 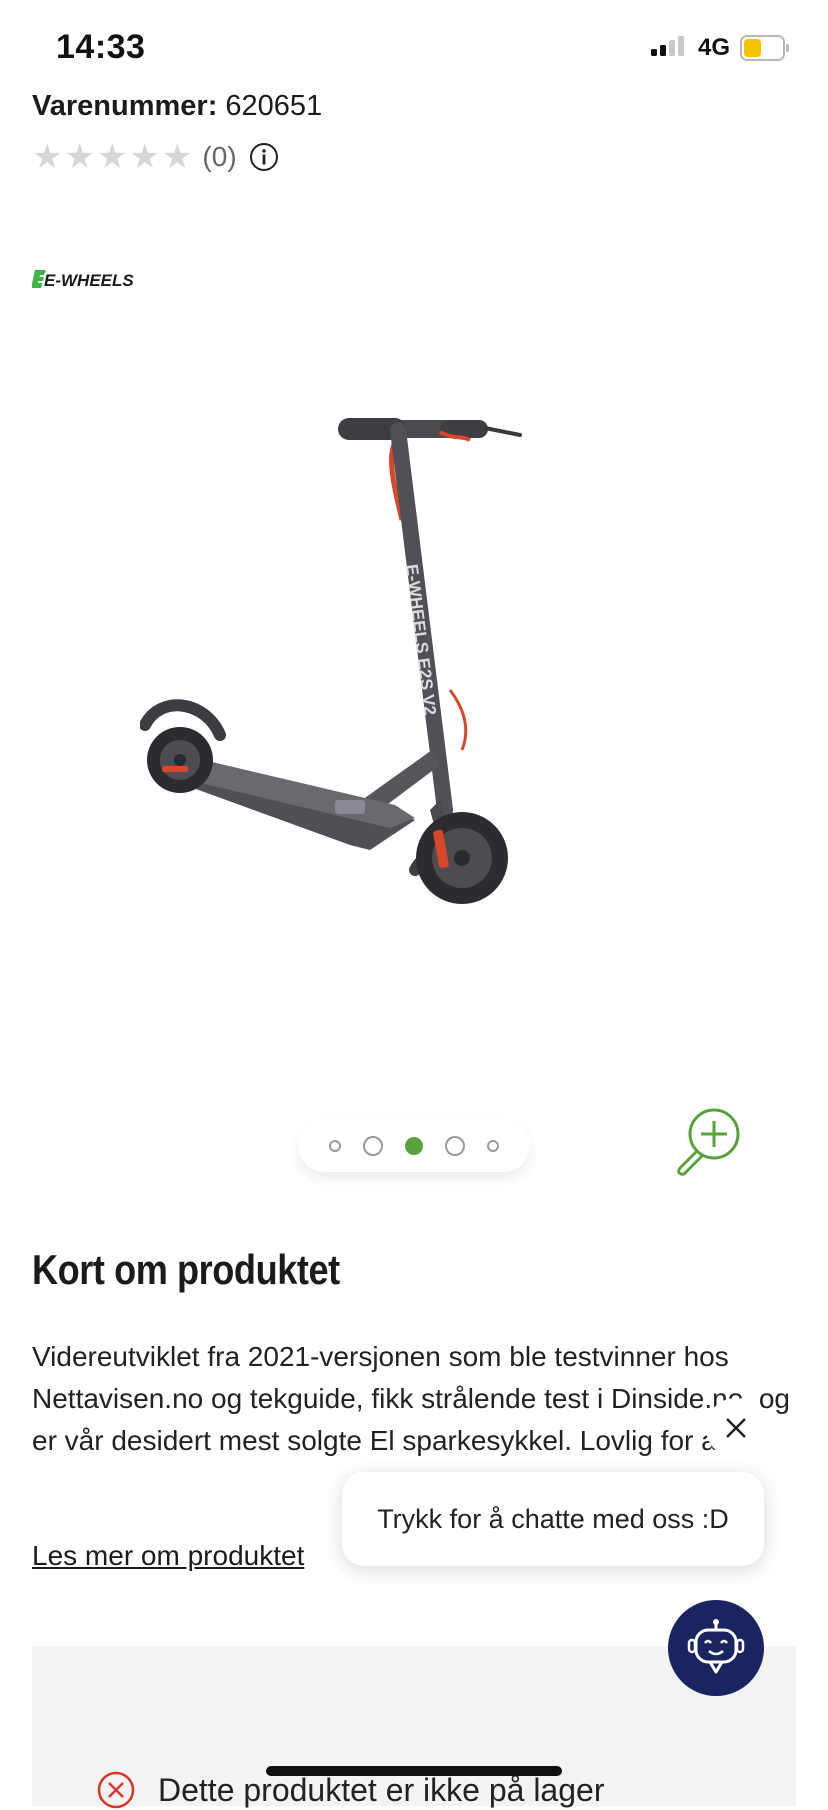 I want to click on network-type: 4G, so click(x=714, y=47).